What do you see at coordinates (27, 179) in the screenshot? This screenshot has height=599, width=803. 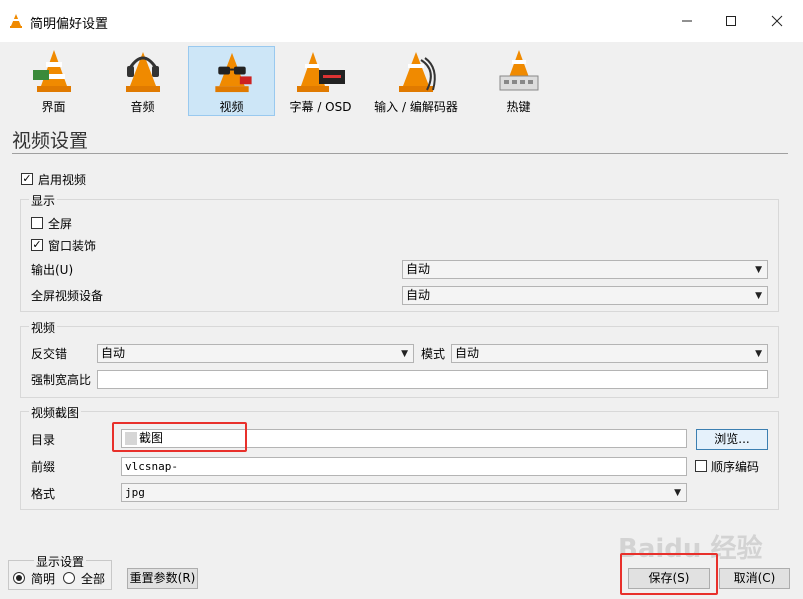 I see `enable-video-checkbox: ✓` at bounding box center [27, 179].